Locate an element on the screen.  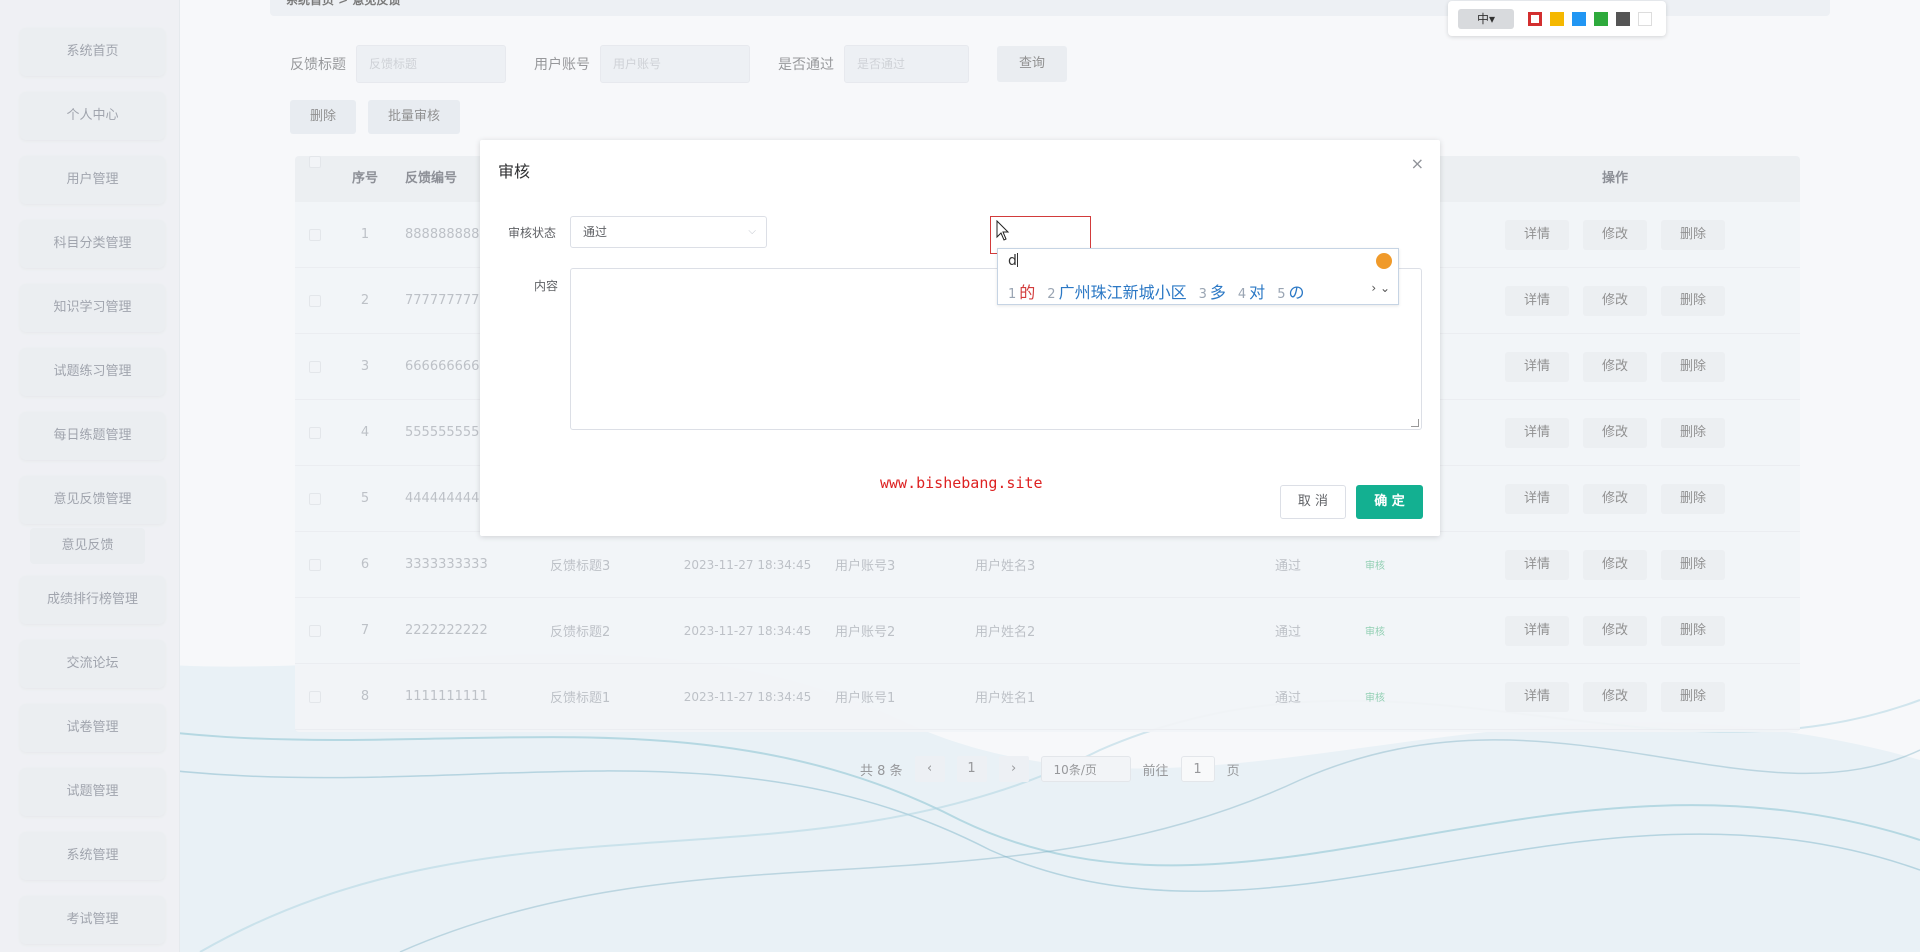
cancel-button: 取 消 is located at coordinates (1313, 502).